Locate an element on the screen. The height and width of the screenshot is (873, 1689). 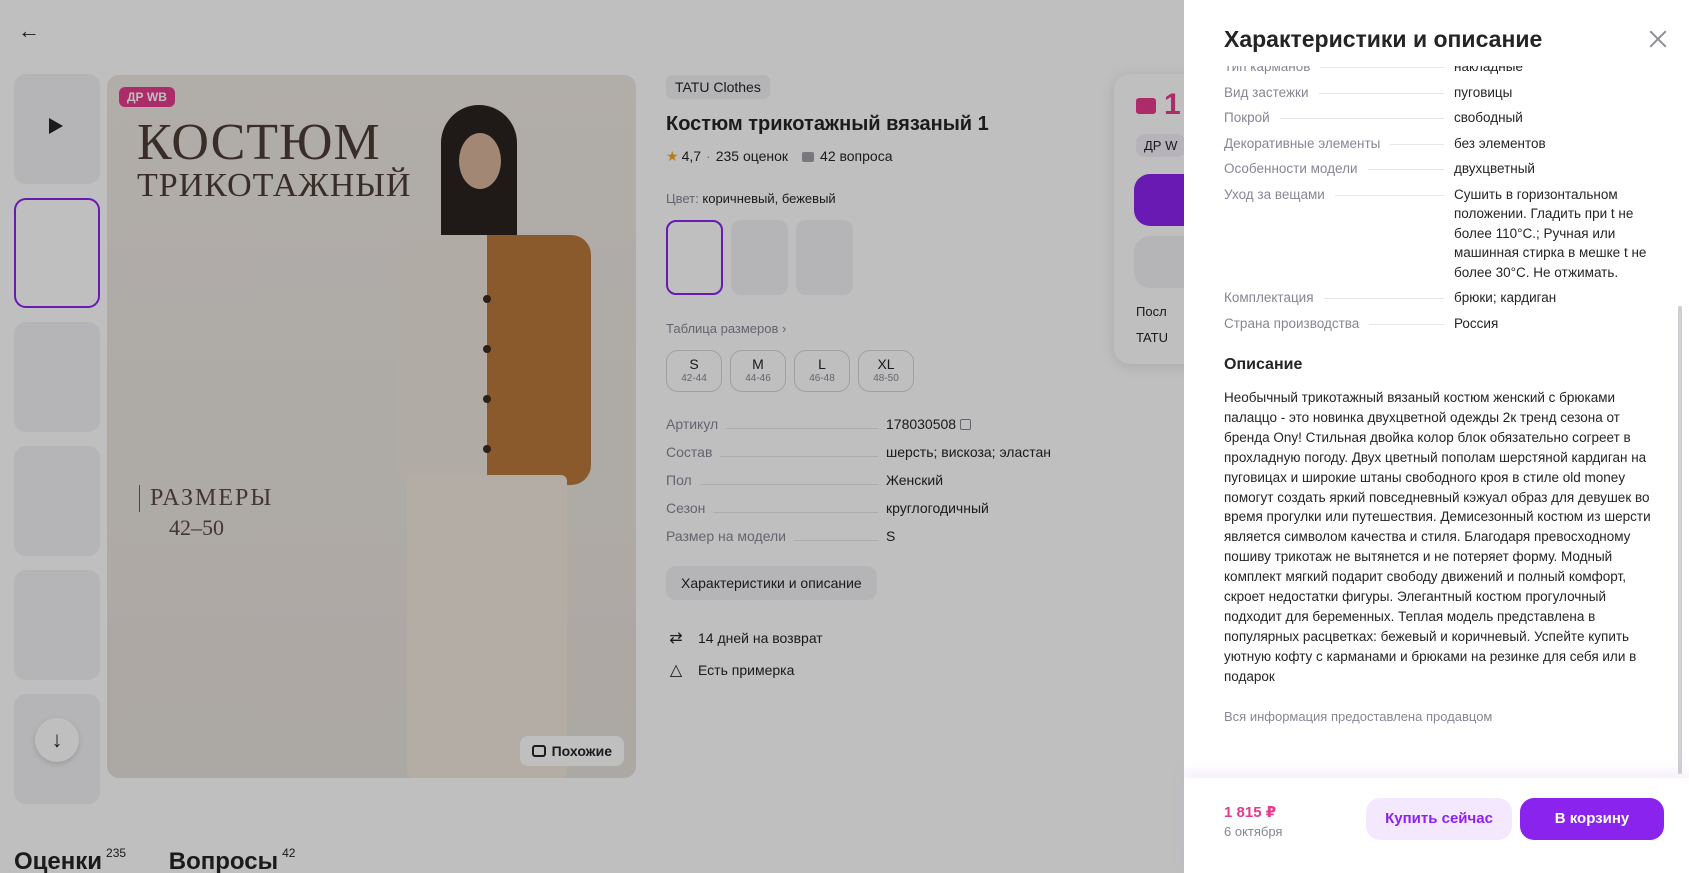
drawer-property-row: Особенности модели двухцветный is located at coordinates (1379, 168).